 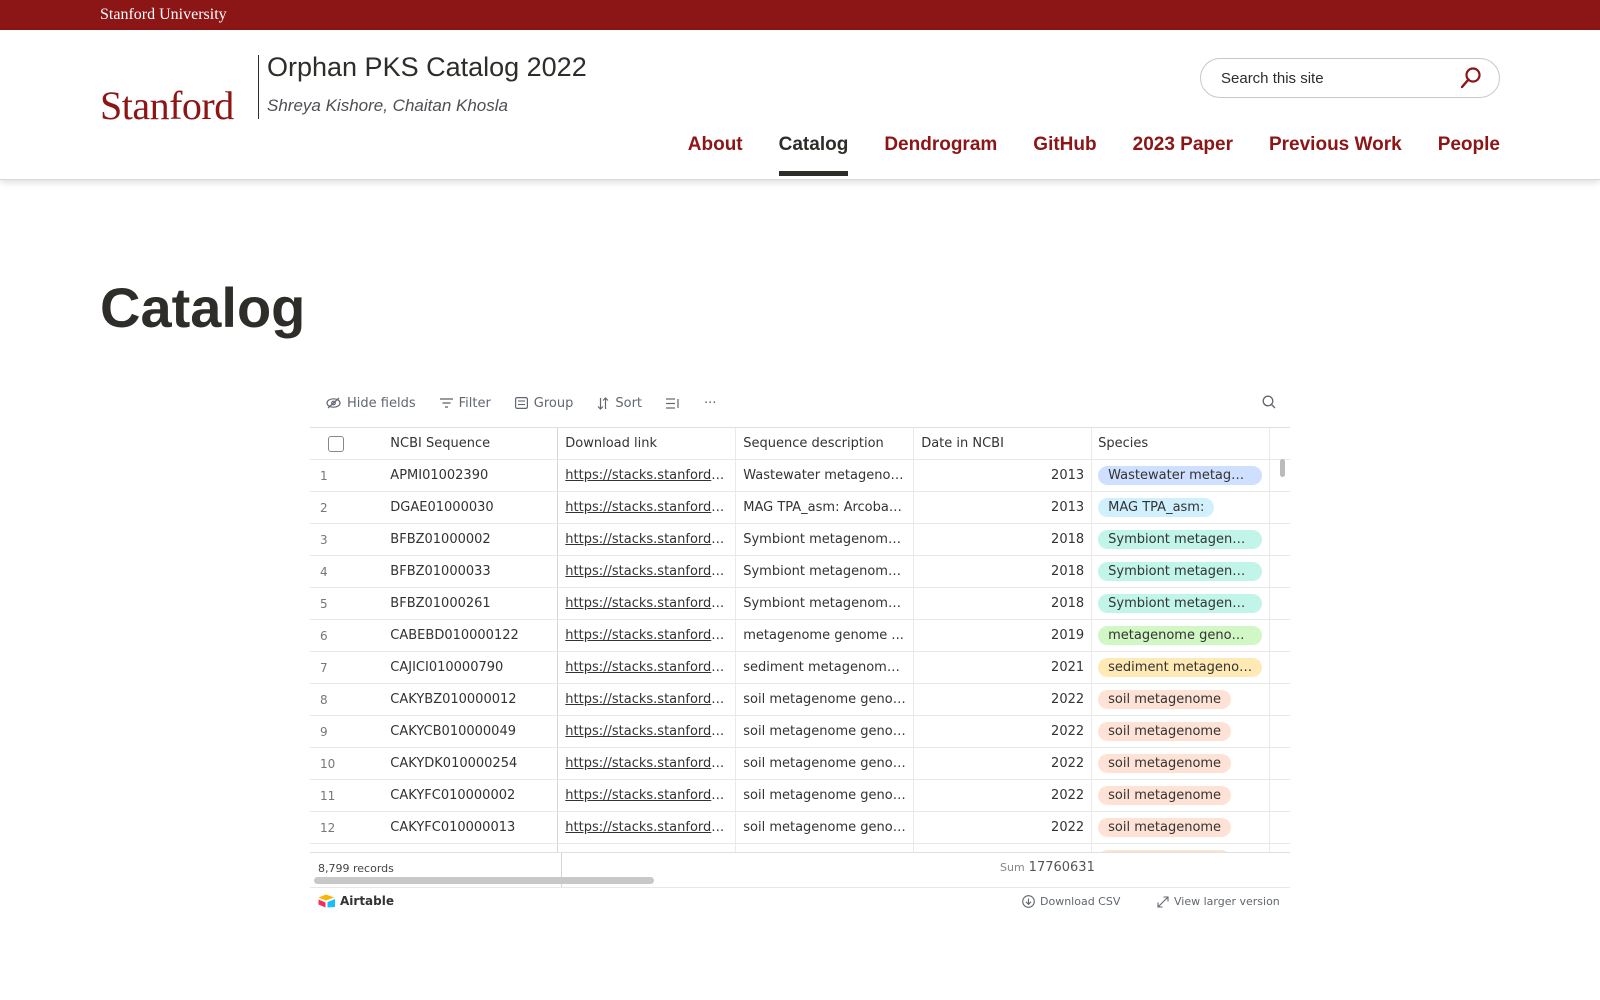 What do you see at coordinates (1181, 603) in the screenshot?
I see `species-cell: Symbiont metagenome` at bounding box center [1181, 603].